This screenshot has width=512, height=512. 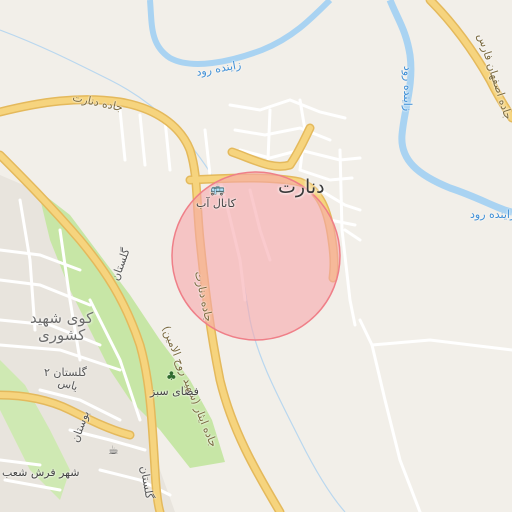 I want to click on highlight-area-circle, so click(x=256, y=256).